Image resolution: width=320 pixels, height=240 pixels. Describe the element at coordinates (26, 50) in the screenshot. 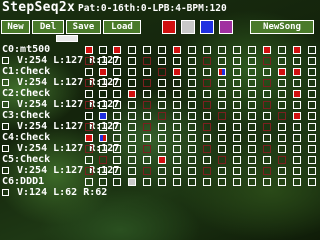

I see `channel-name: C0:mt500` at that location.